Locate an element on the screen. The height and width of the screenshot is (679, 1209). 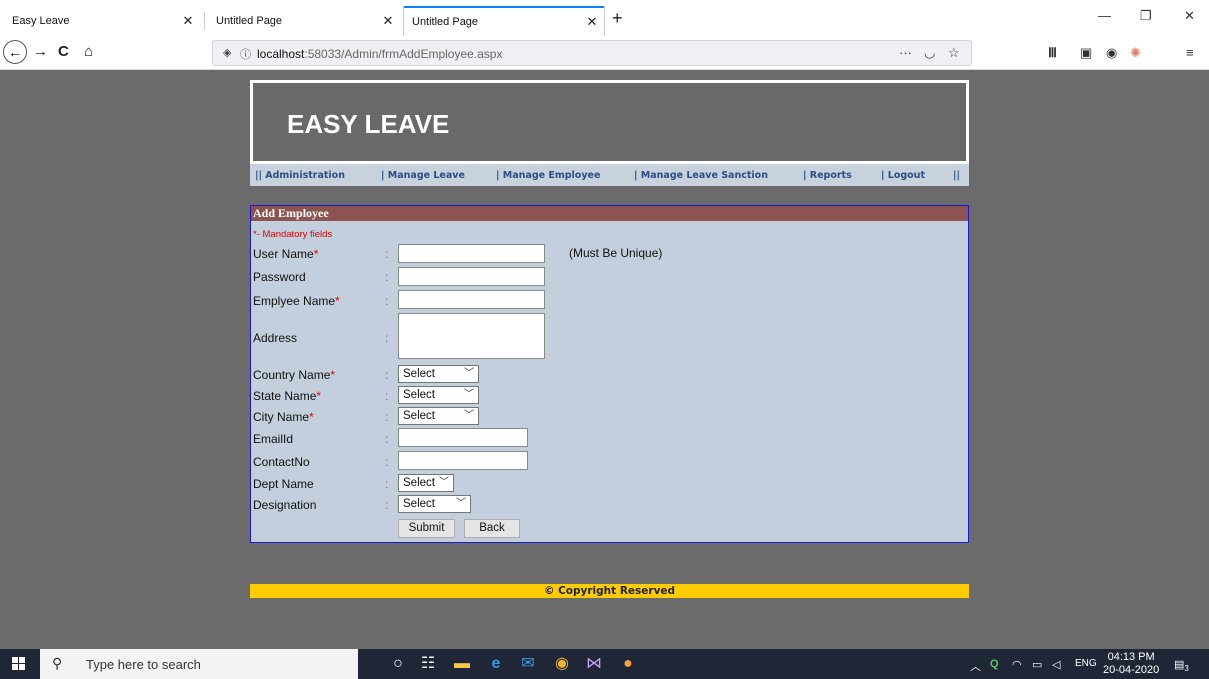
mail-icon: ✉ is located at coordinates (528, 664).